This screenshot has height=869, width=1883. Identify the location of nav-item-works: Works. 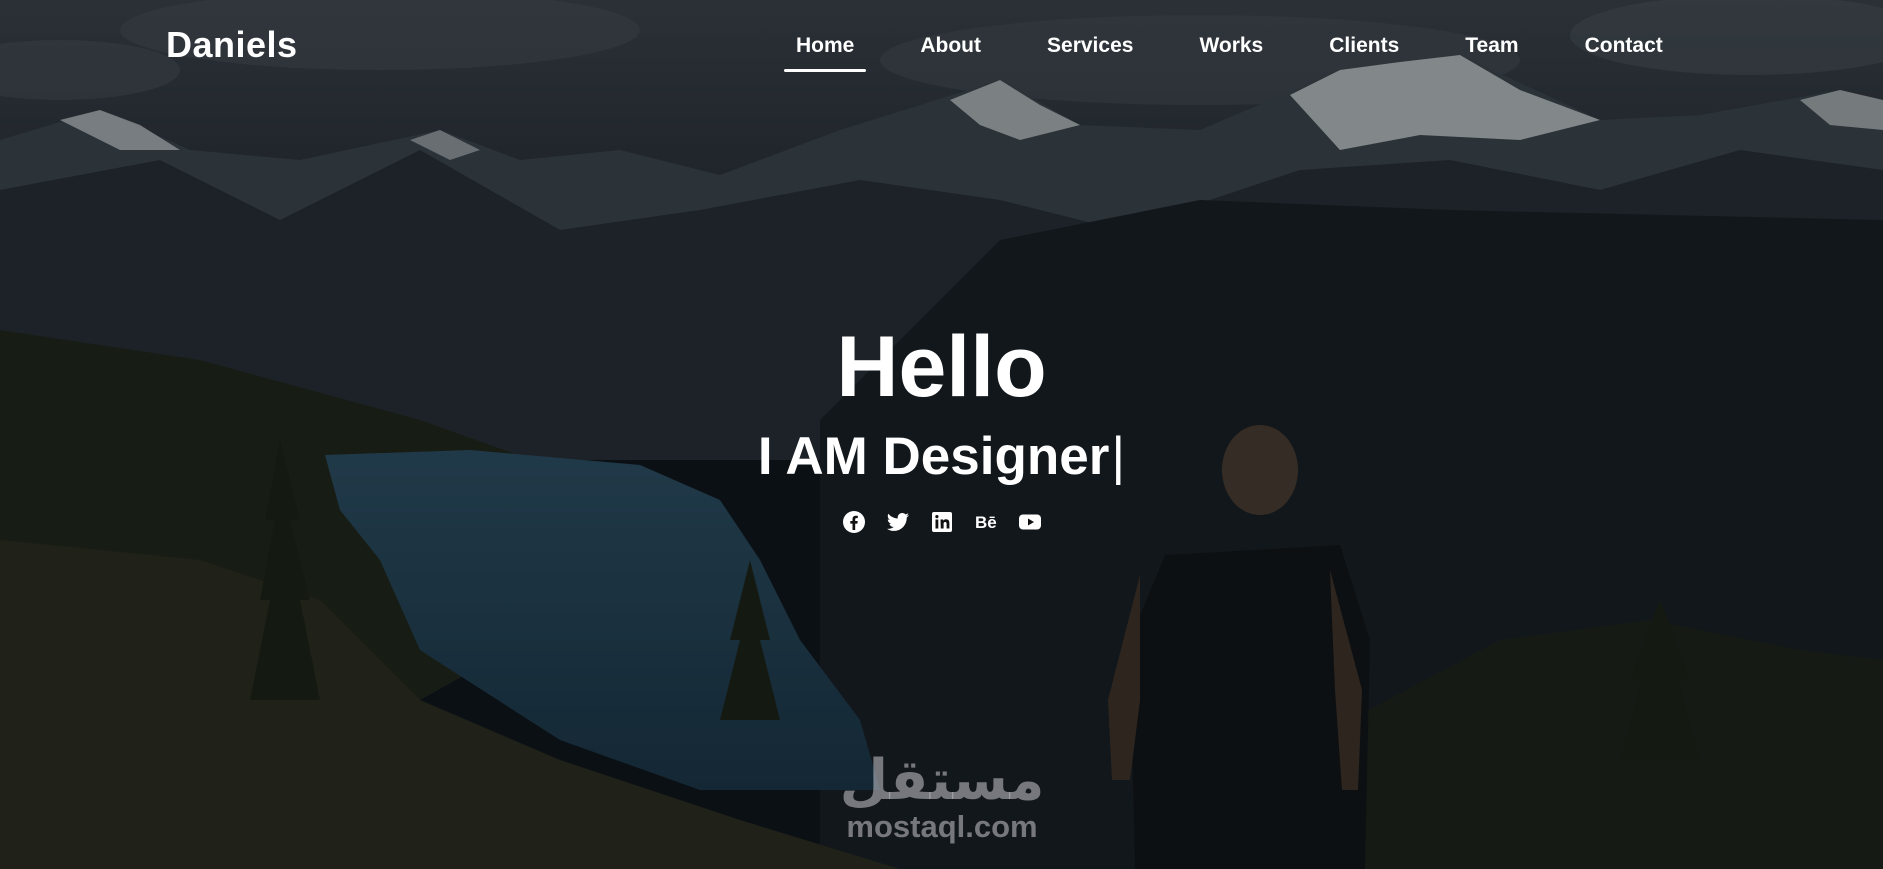
(1231, 49).